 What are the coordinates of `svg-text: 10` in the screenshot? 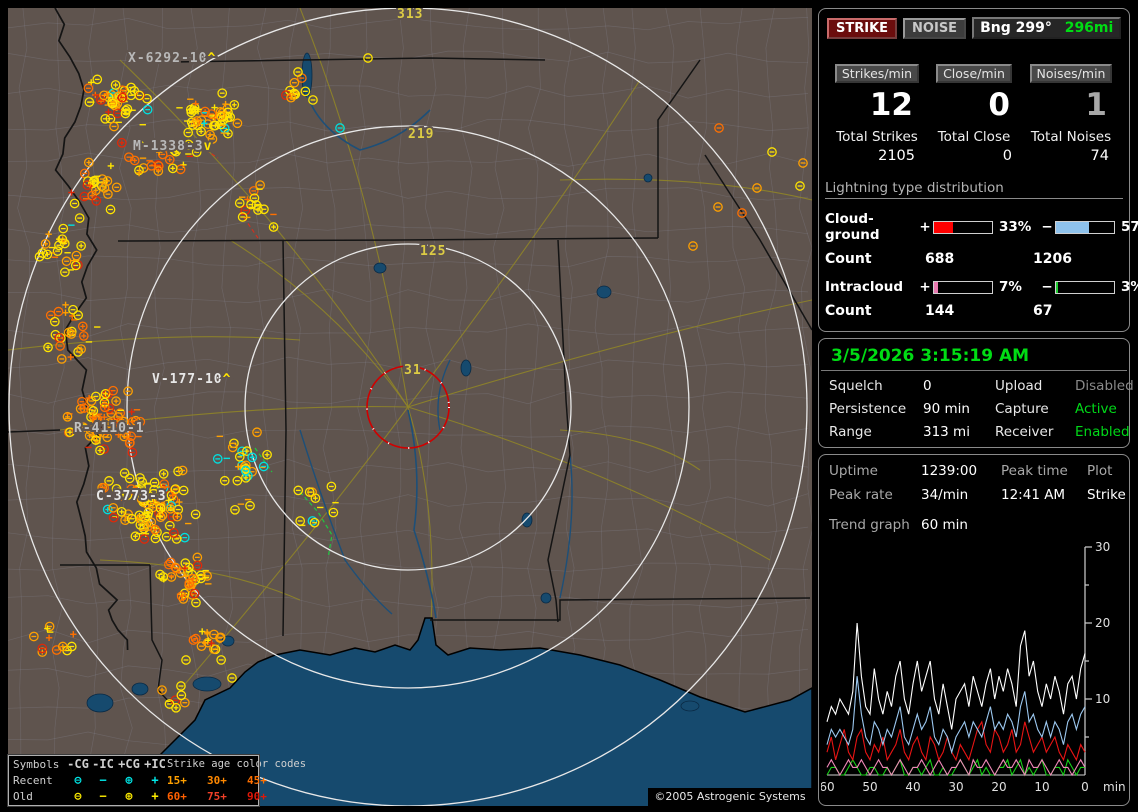 It's located at (1041, 787).